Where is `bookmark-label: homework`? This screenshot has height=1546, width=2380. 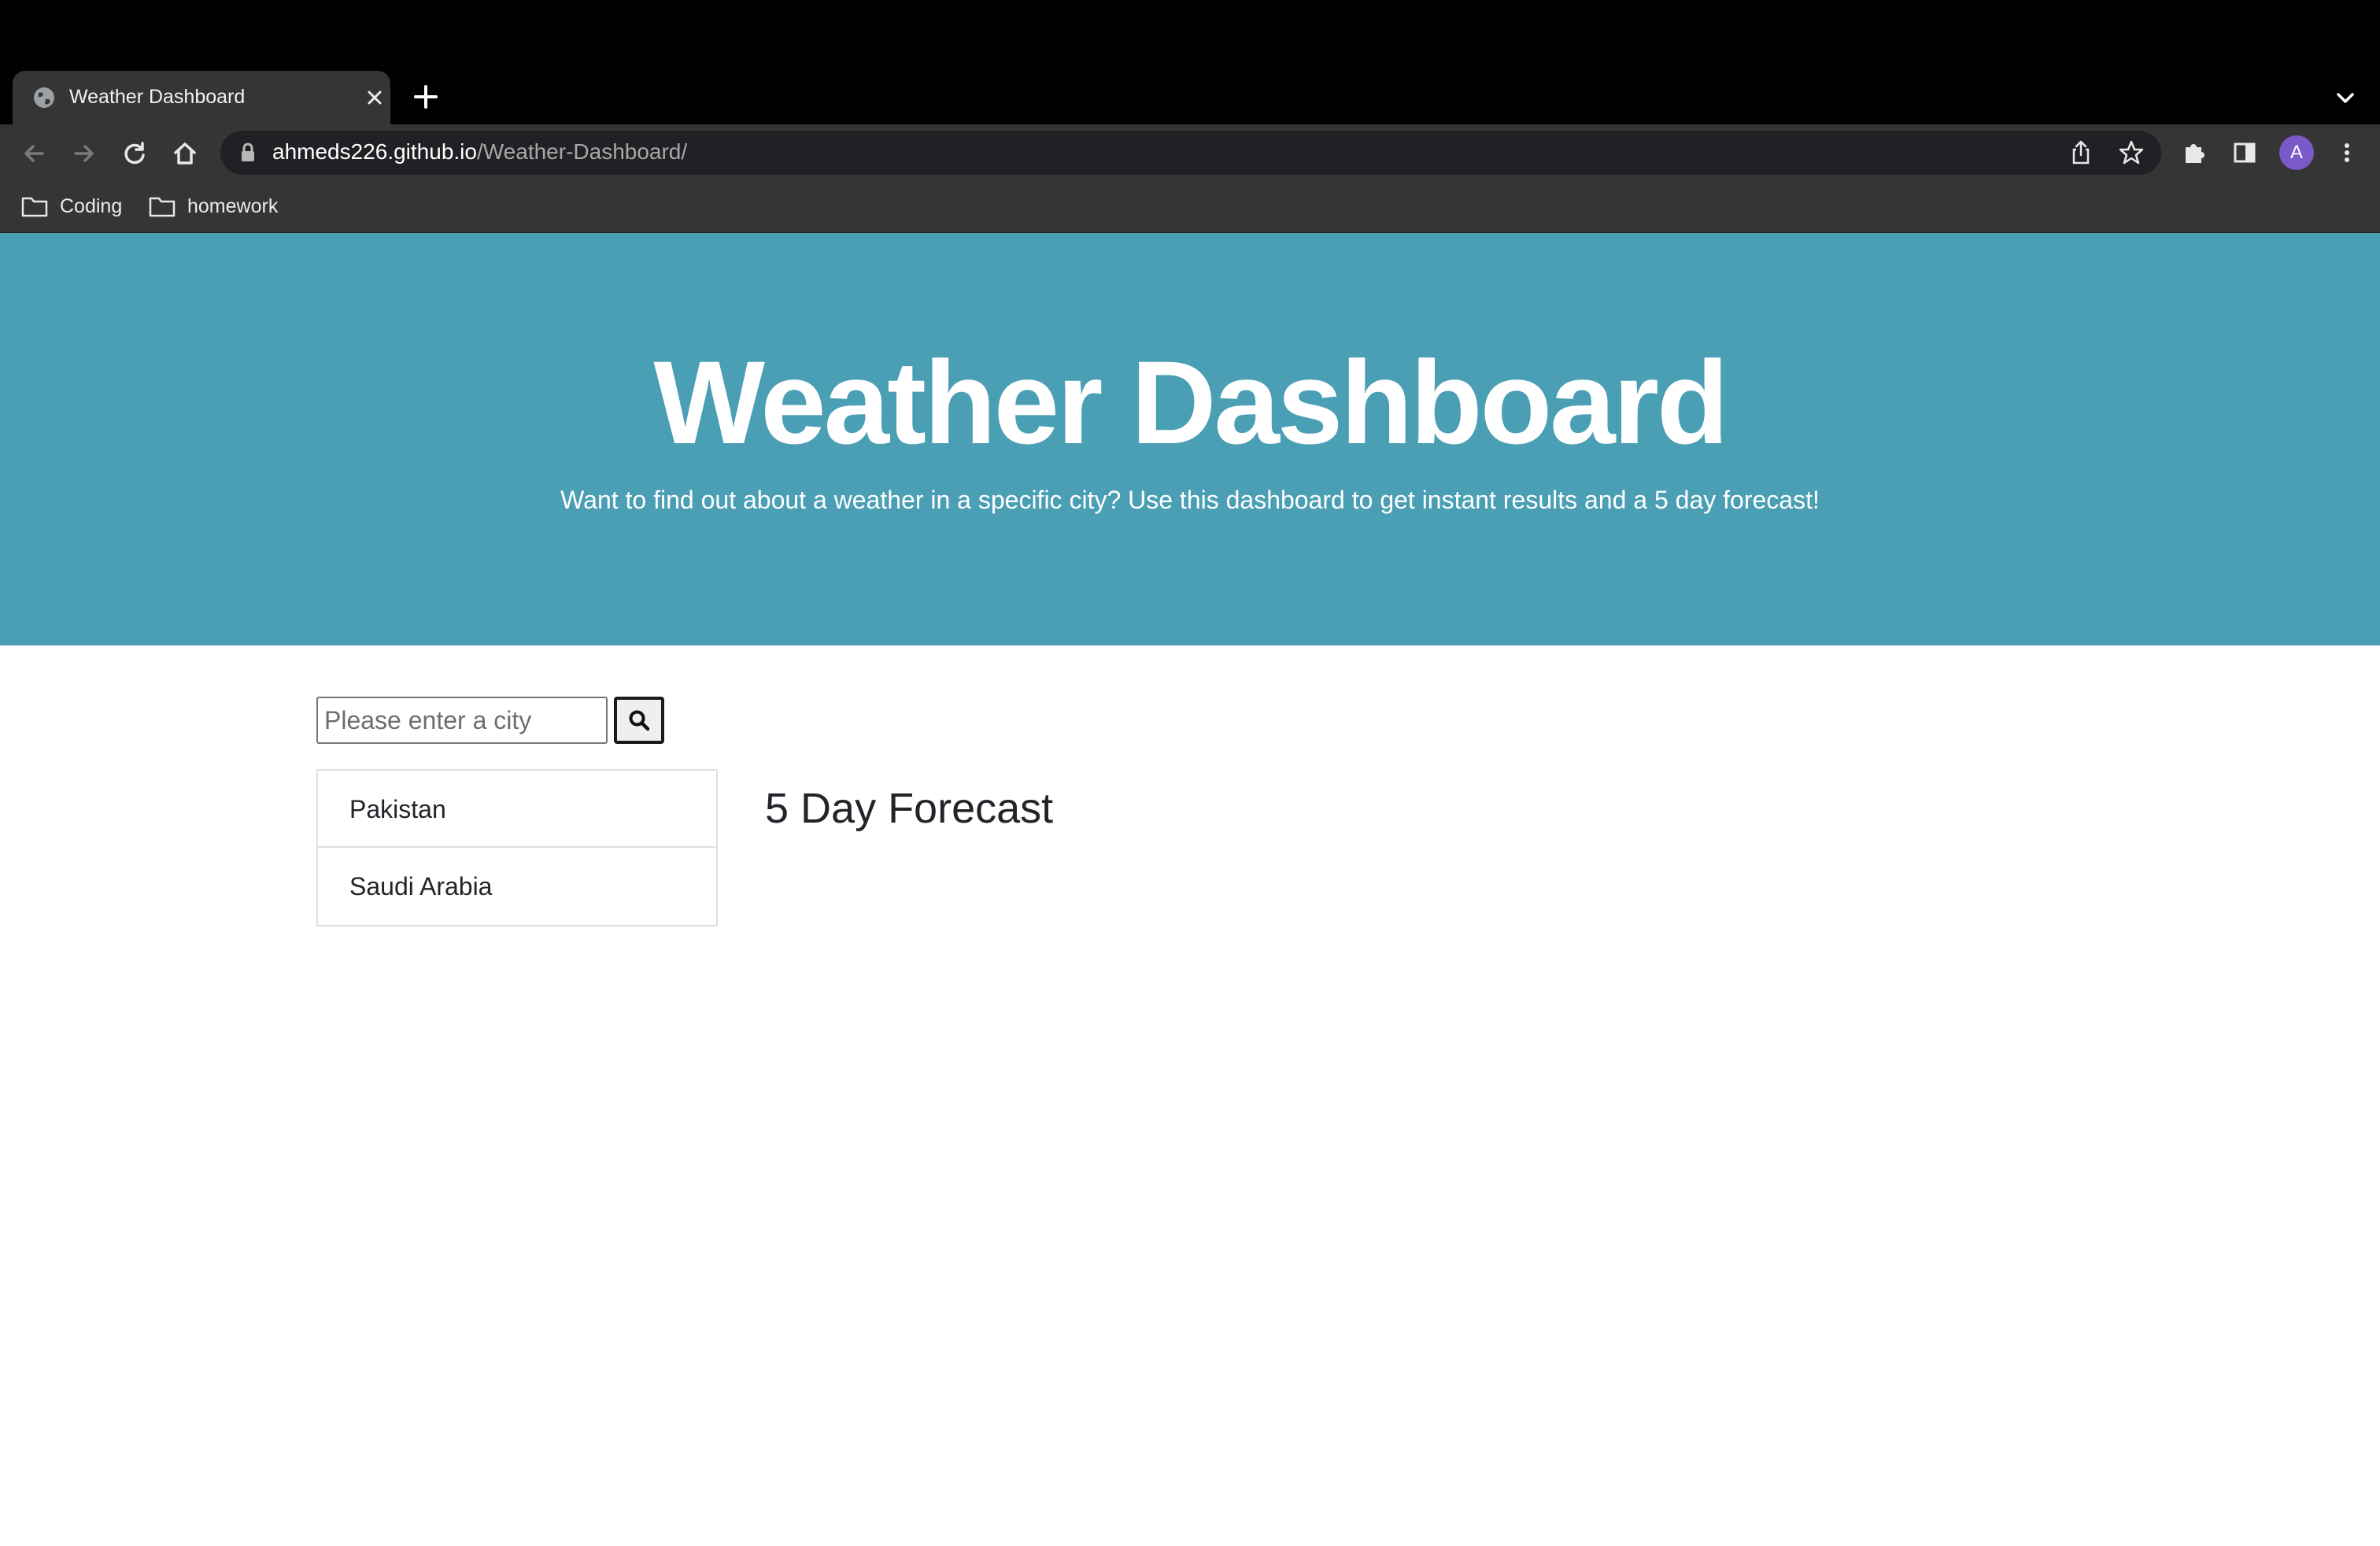 bookmark-label: homework is located at coordinates (233, 205).